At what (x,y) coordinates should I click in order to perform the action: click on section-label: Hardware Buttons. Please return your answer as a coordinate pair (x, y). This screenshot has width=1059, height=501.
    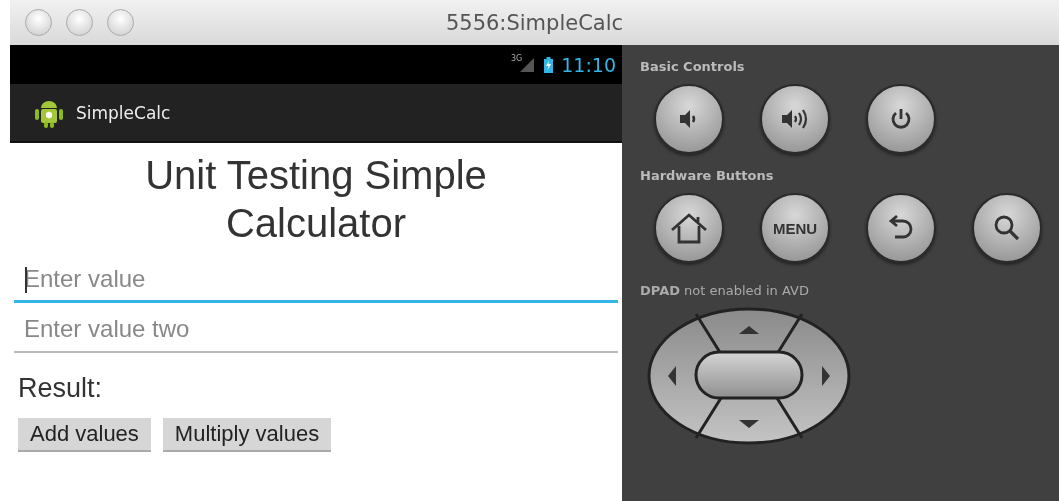
    Looking at the image, I should click on (707, 175).